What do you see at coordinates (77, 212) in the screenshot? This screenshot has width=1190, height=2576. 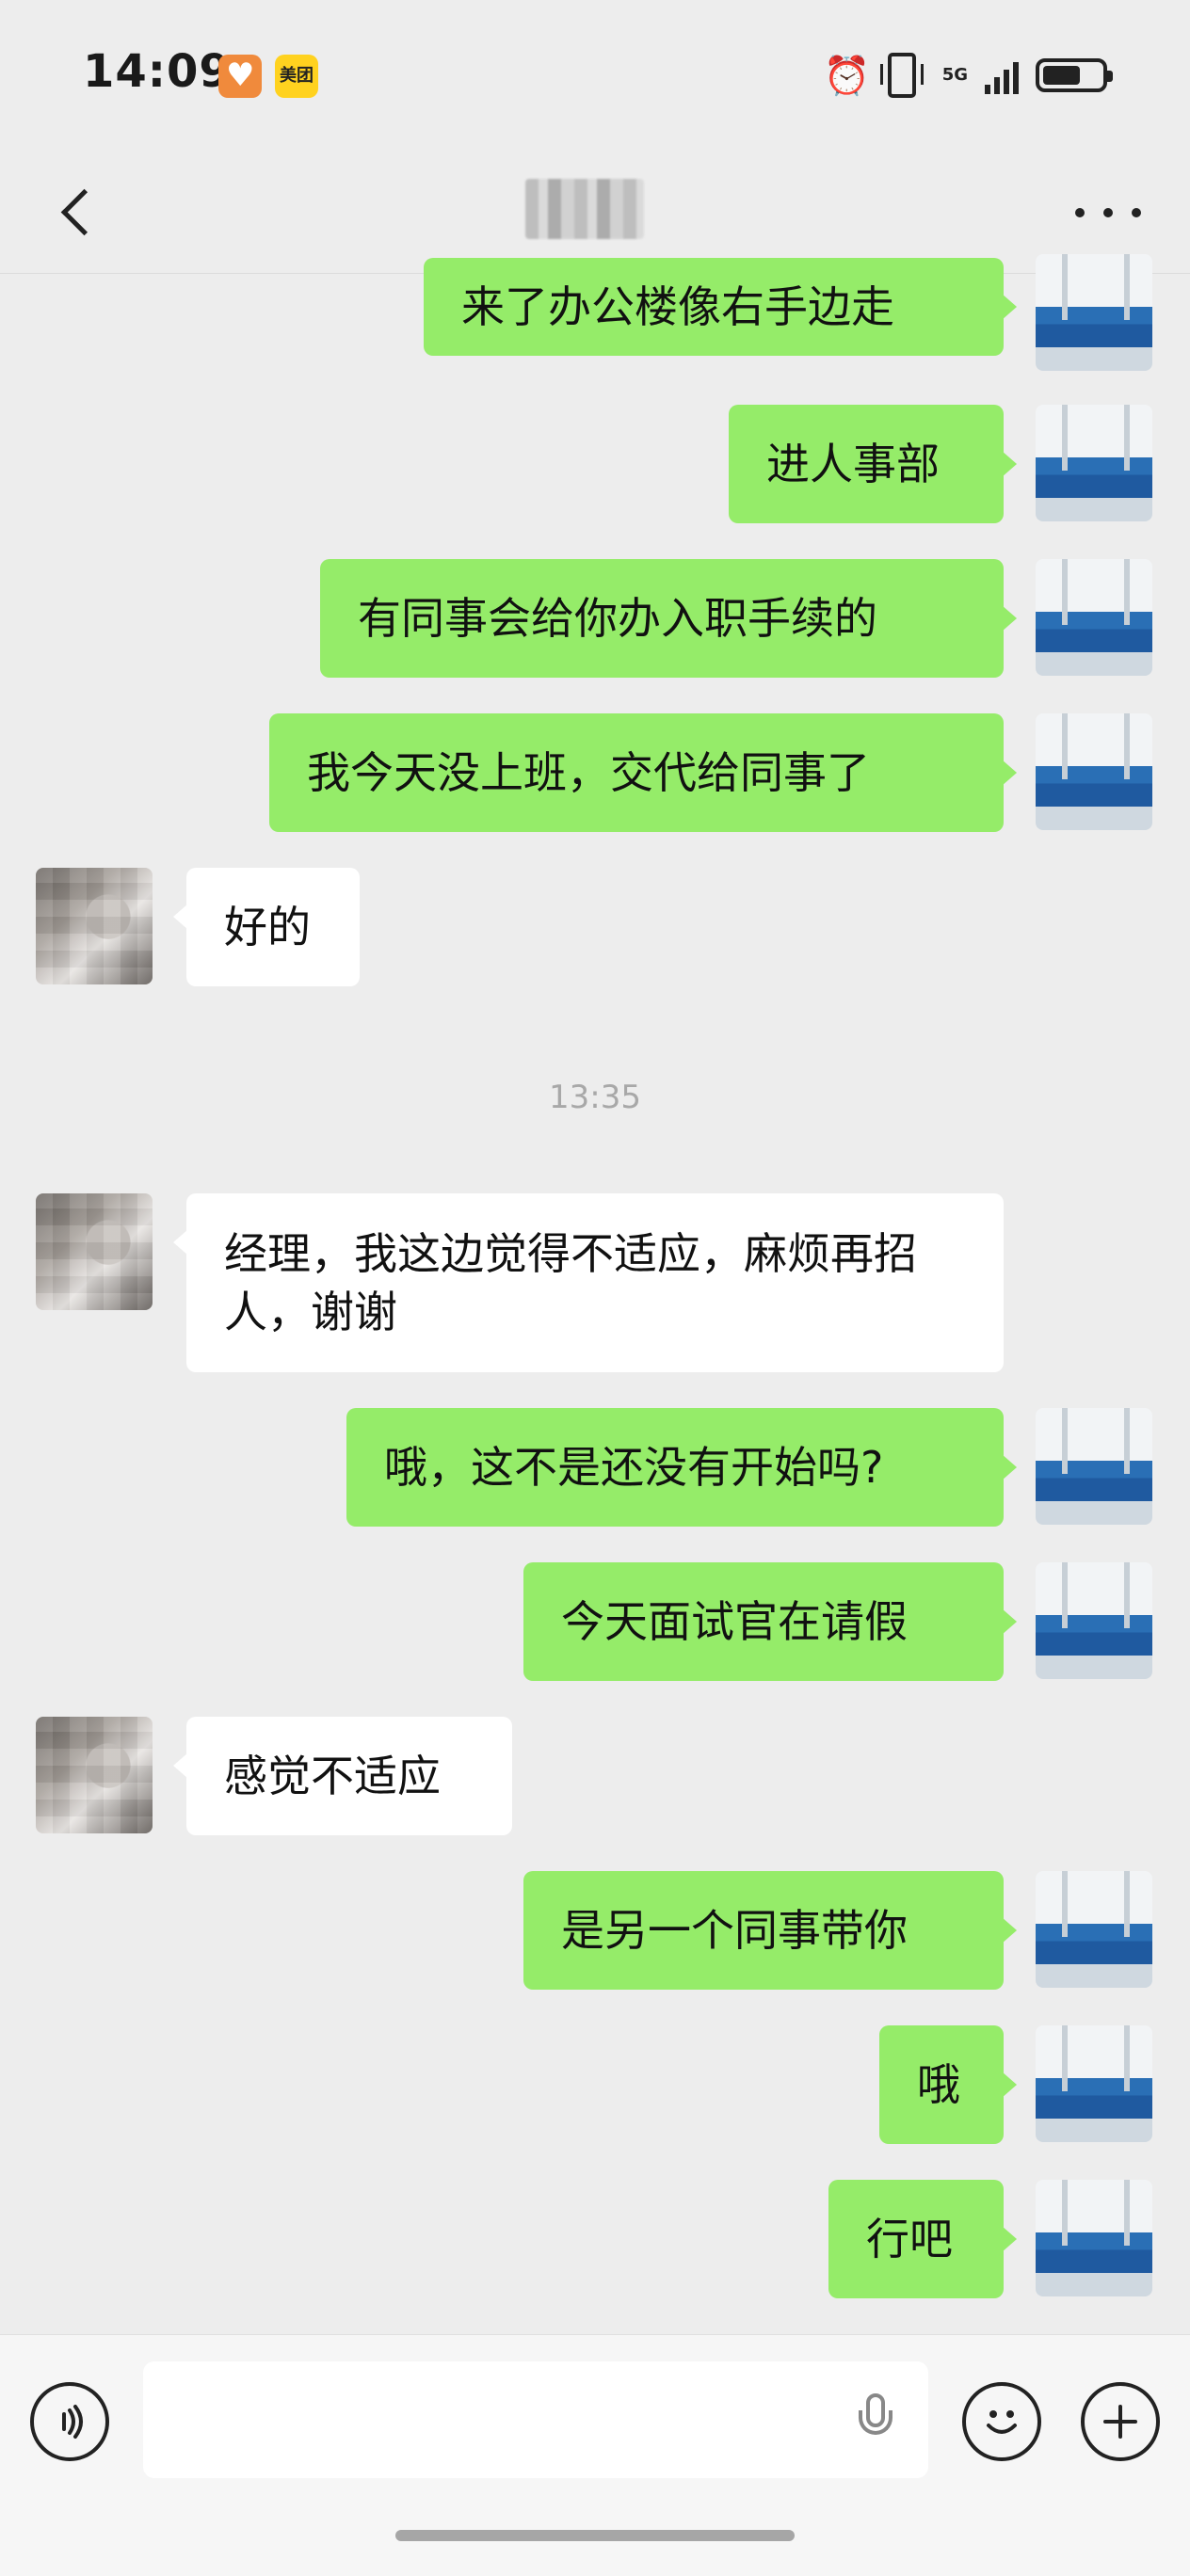 I see `back-arrow-icon` at bounding box center [77, 212].